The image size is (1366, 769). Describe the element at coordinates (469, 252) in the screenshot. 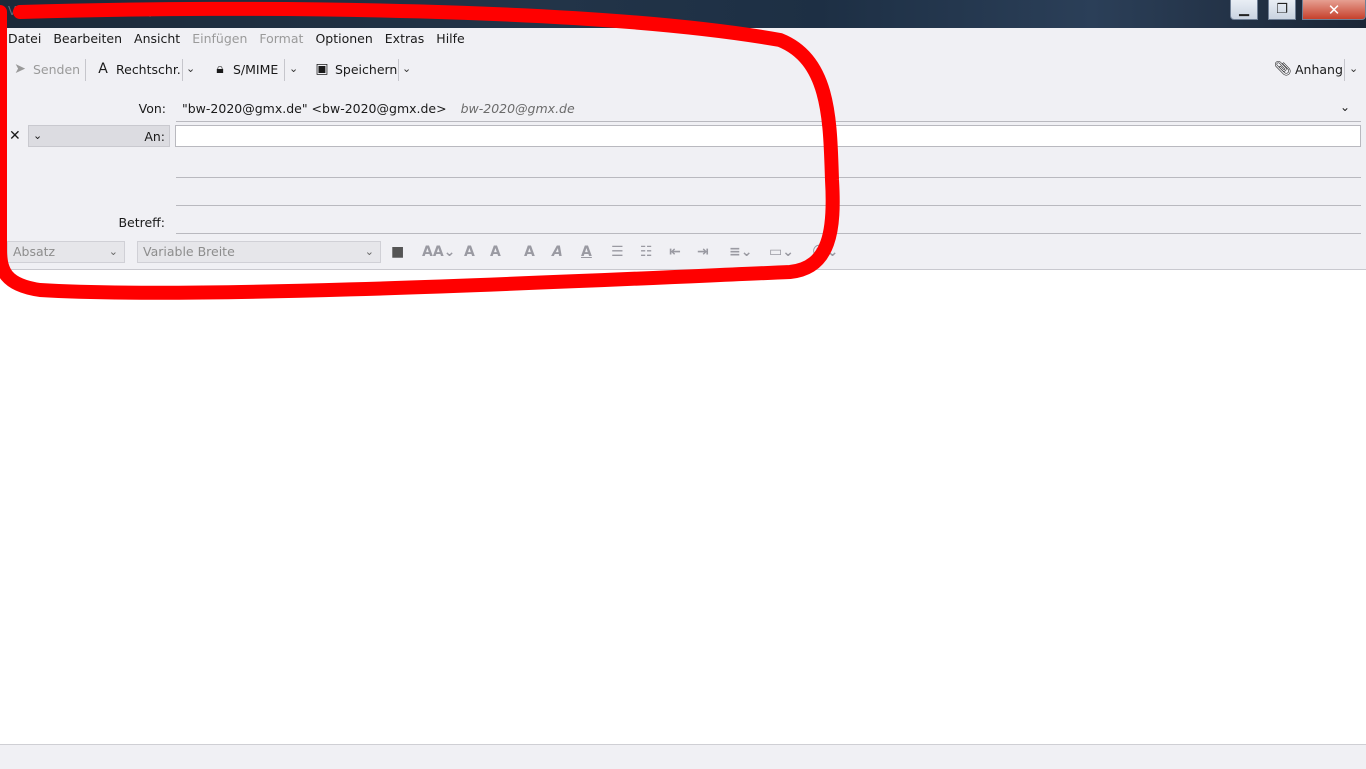

I see `smaller-text-icon: A` at that location.